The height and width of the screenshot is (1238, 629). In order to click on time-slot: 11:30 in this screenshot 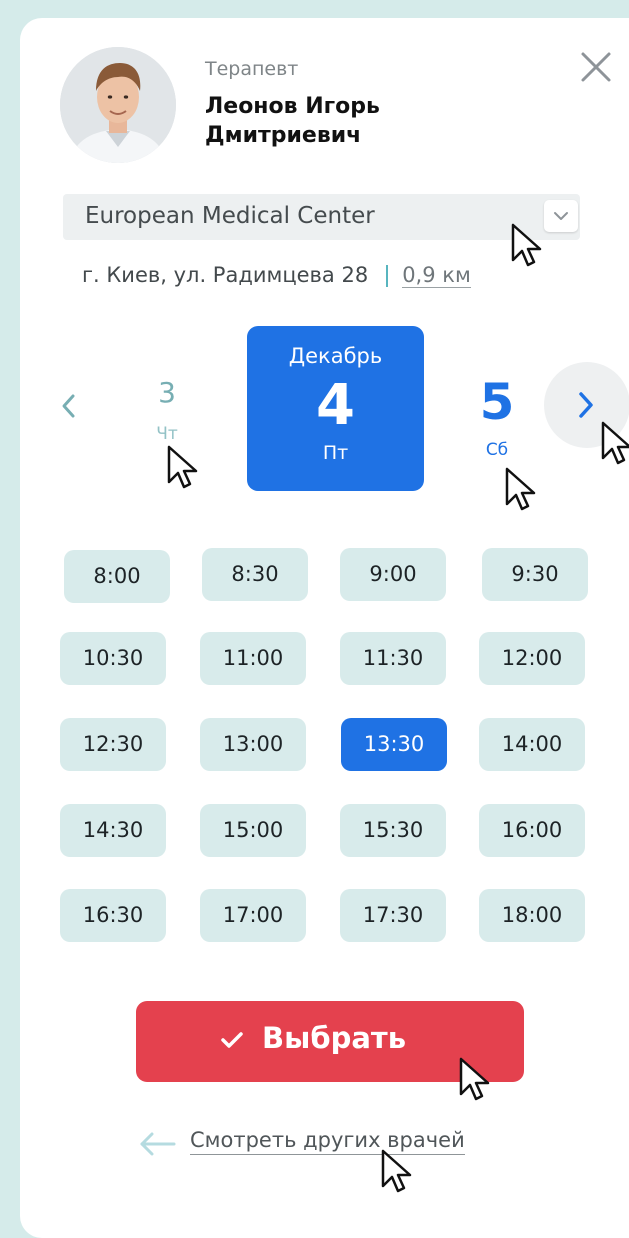, I will do `click(393, 658)`.